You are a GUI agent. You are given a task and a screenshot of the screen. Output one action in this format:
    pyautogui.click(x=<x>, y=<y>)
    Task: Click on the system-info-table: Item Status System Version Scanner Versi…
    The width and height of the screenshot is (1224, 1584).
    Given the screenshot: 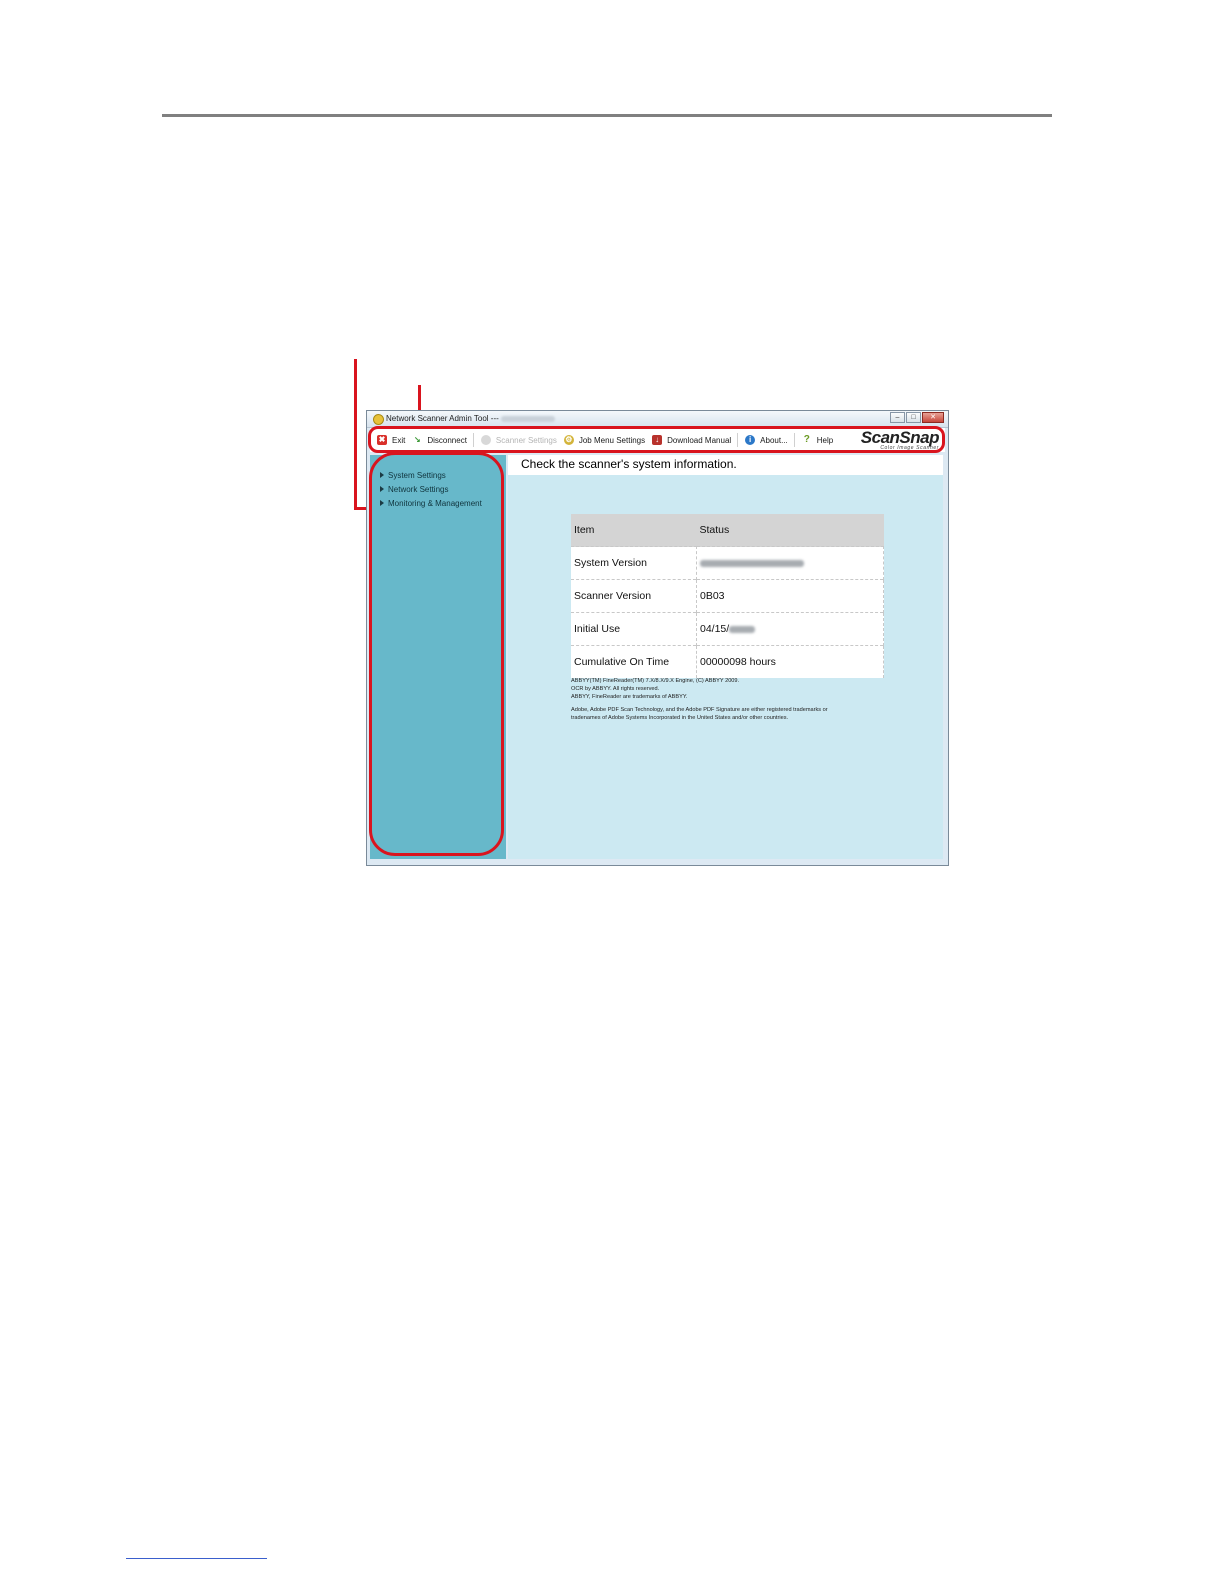 What is the action you would take?
    pyautogui.click(x=727, y=596)
    